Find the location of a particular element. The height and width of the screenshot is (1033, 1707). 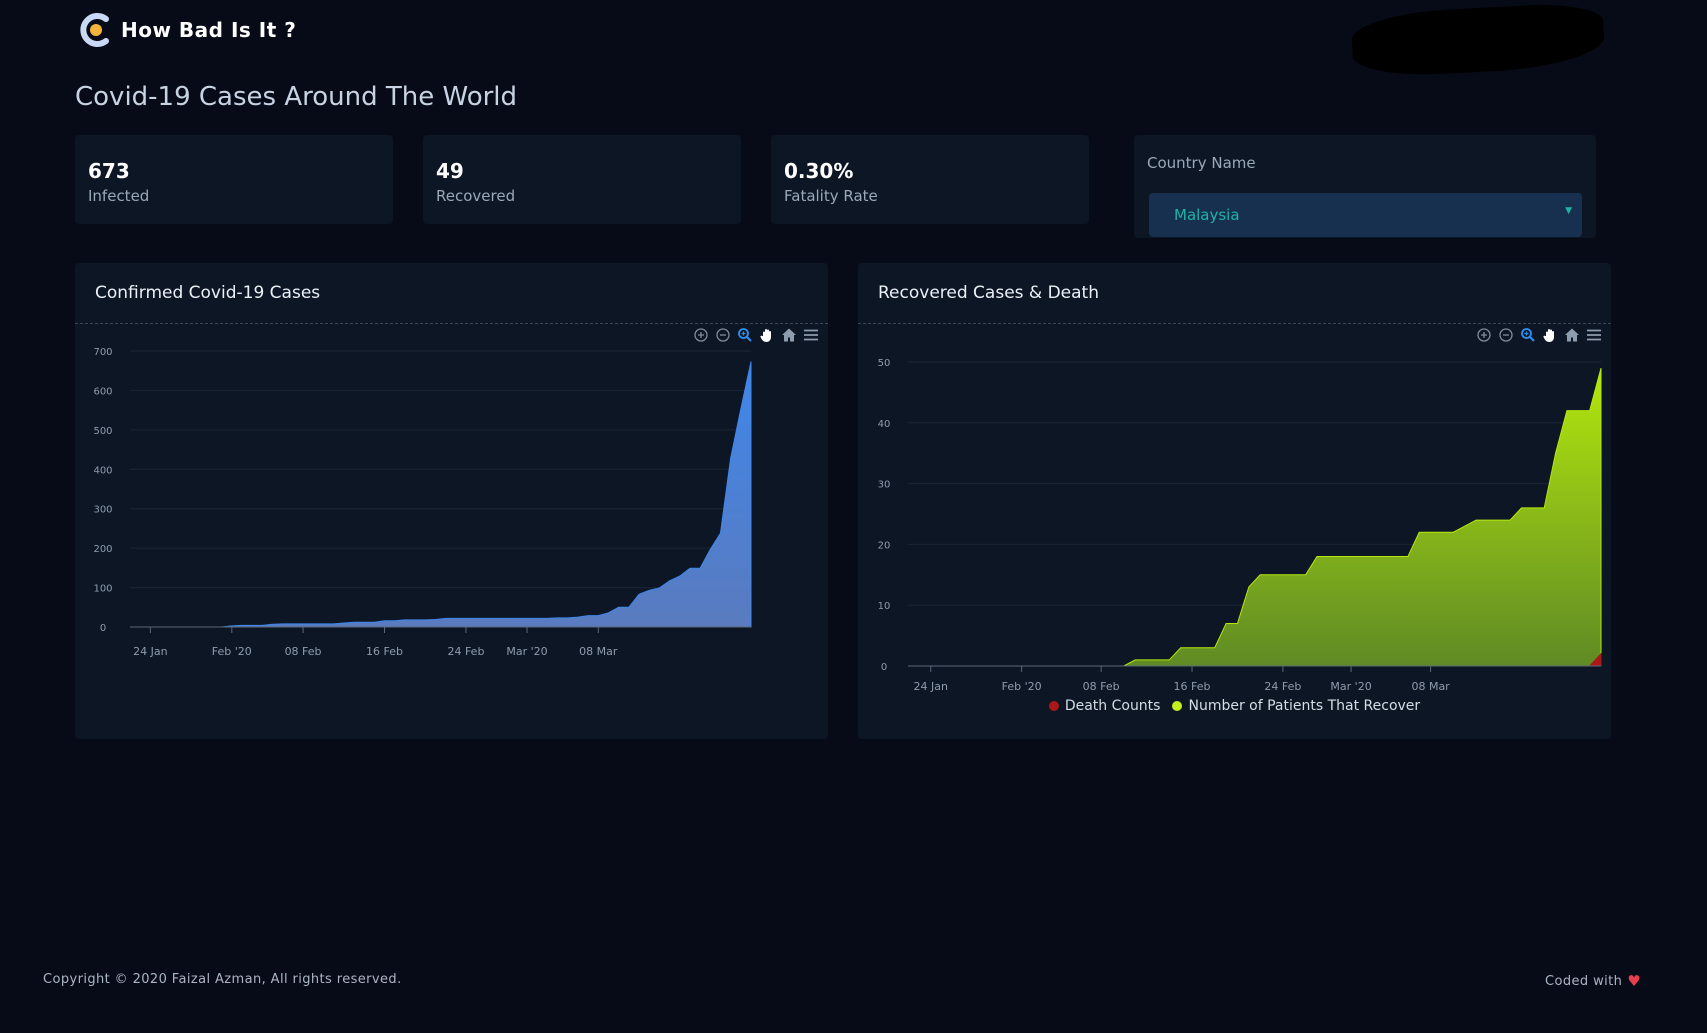

legend-item-death: Death Counts is located at coordinates (1104, 706).